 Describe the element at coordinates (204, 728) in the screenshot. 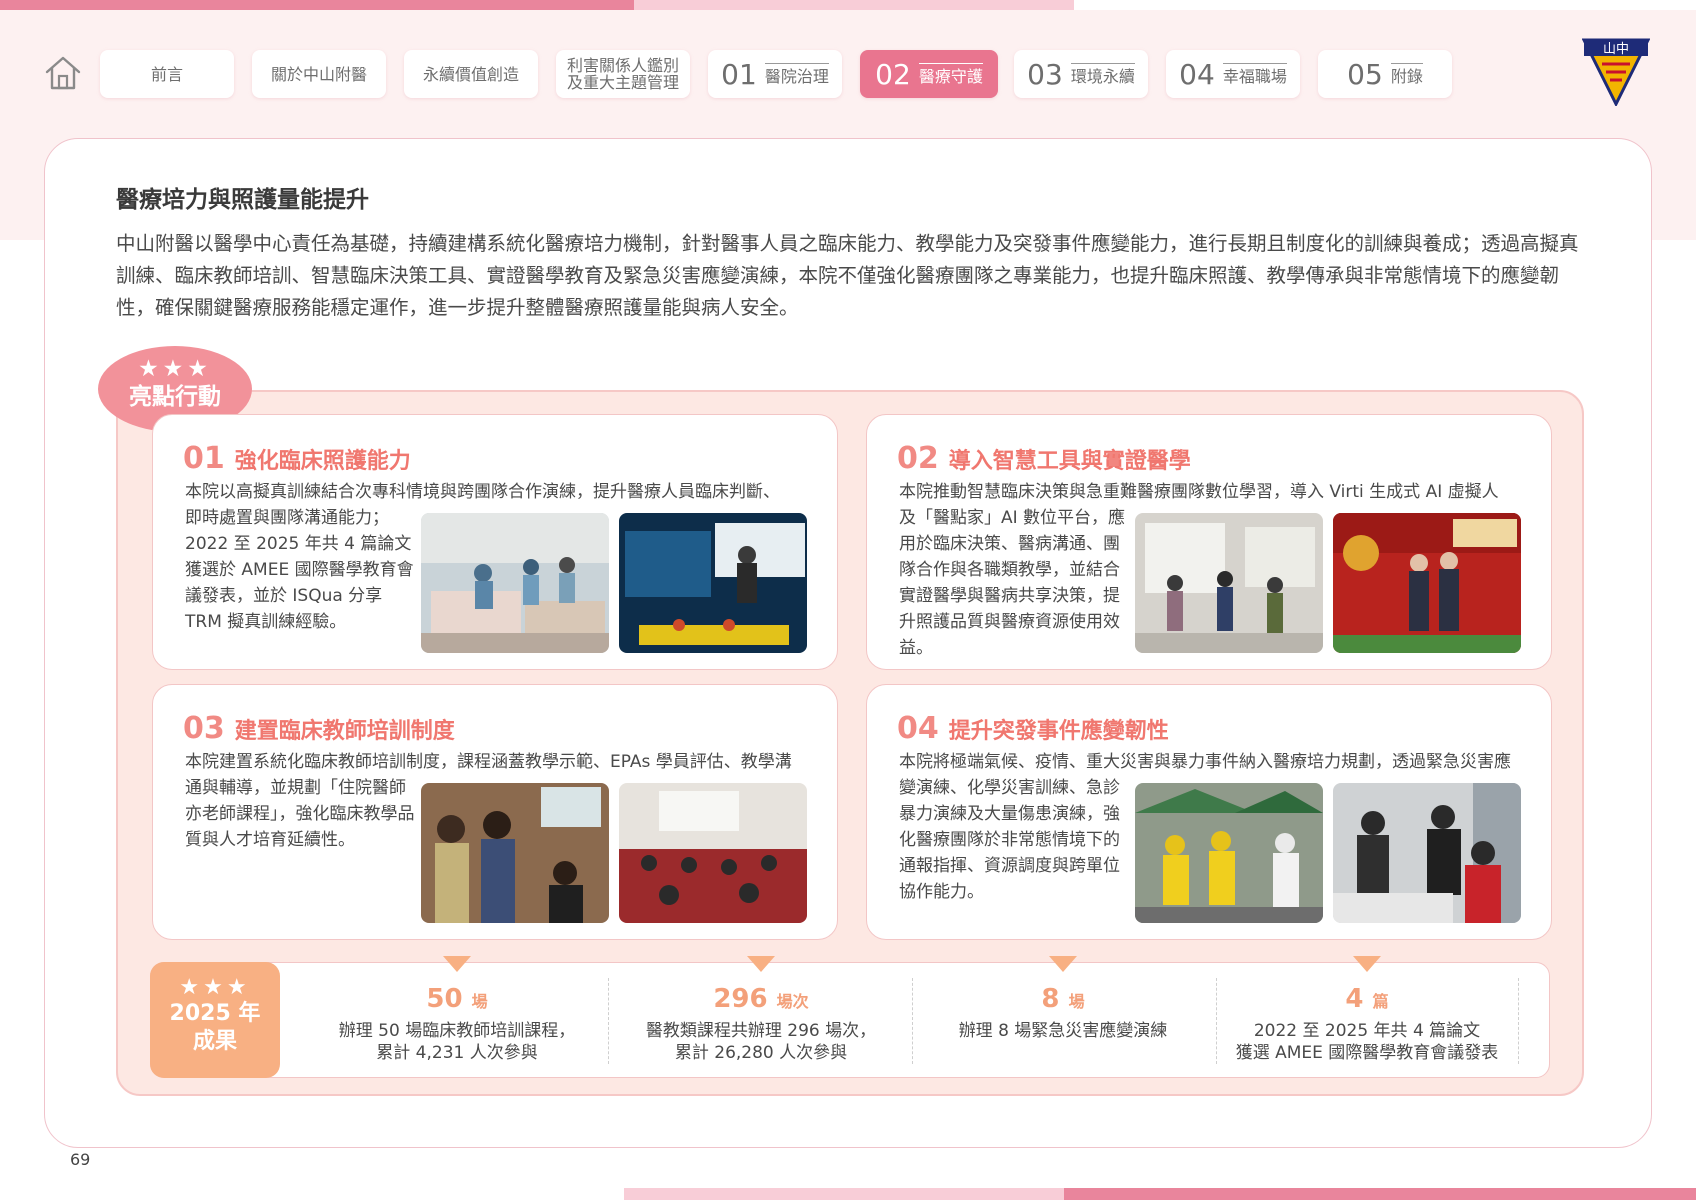

I see `card-number: 03` at that location.